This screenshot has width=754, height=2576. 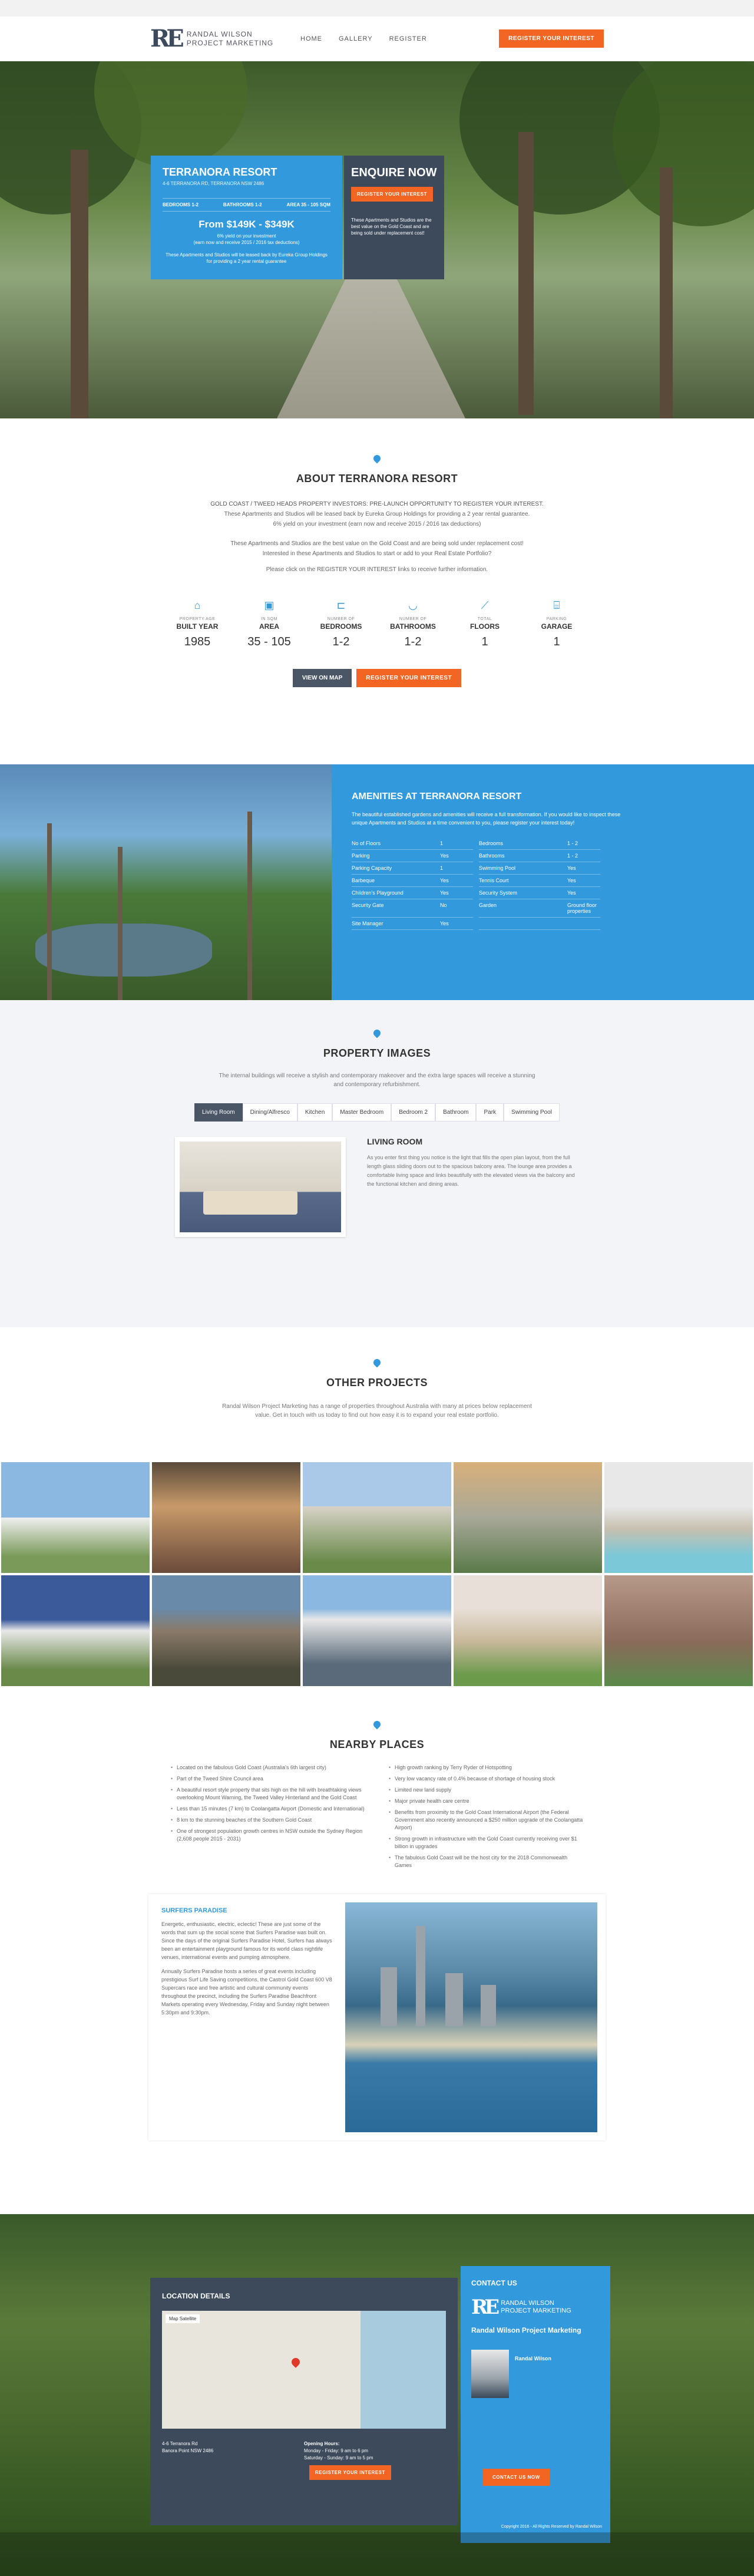 I want to click on feature-label: FLOORS, so click(x=485, y=627).